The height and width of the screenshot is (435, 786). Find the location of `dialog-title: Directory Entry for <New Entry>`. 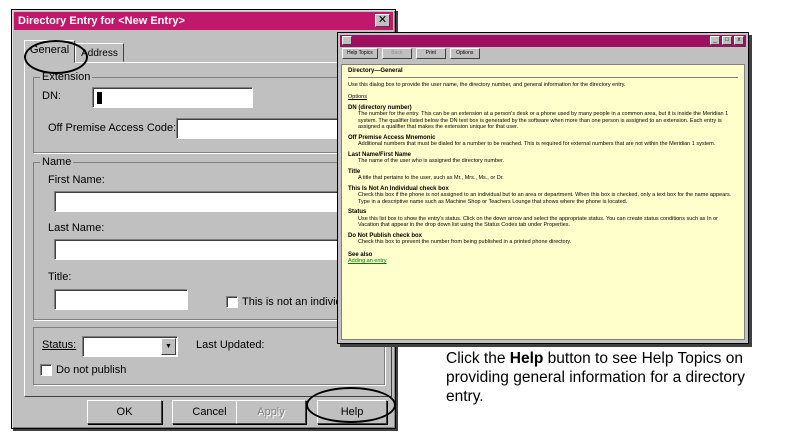

dialog-title: Directory Entry for <New Entry> is located at coordinates (101, 21).